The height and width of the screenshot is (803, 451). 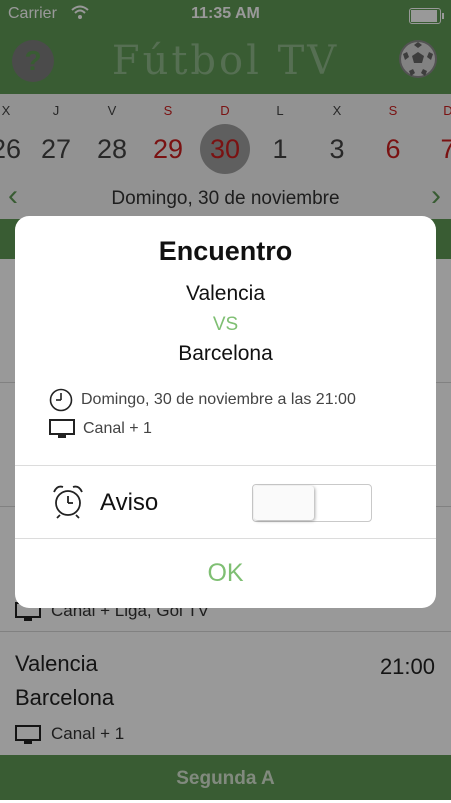 What do you see at coordinates (218, 400) in the screenshot?
I see `datetime-label: Domingo, 30 de noviembre a las 21:00` at bounding box center [218, 400].